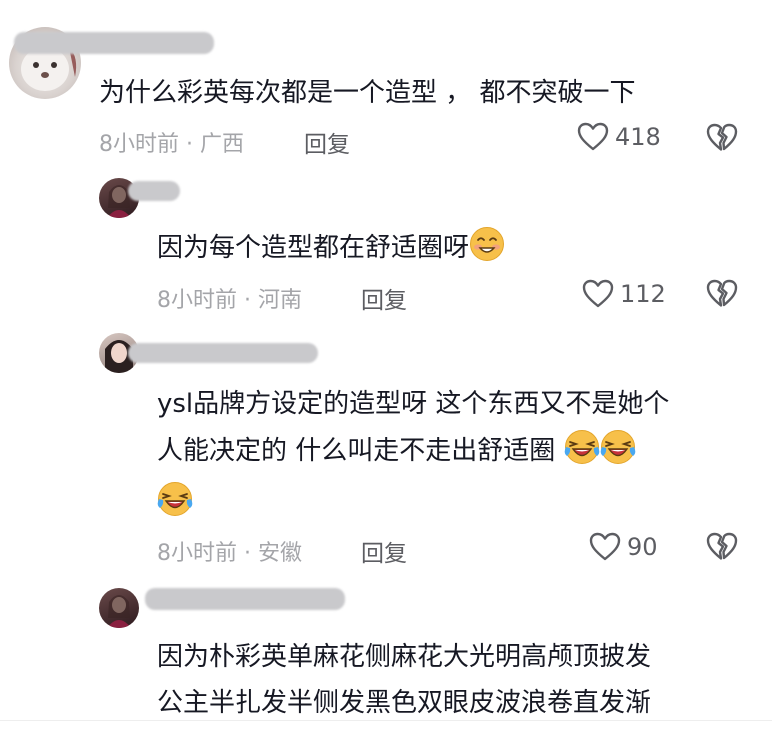 This screenshot has height=730, width=772. What do you see at coordinates (119, 611) in the screenshot?
I see `avatar-image` at bounding box center [119, 611].